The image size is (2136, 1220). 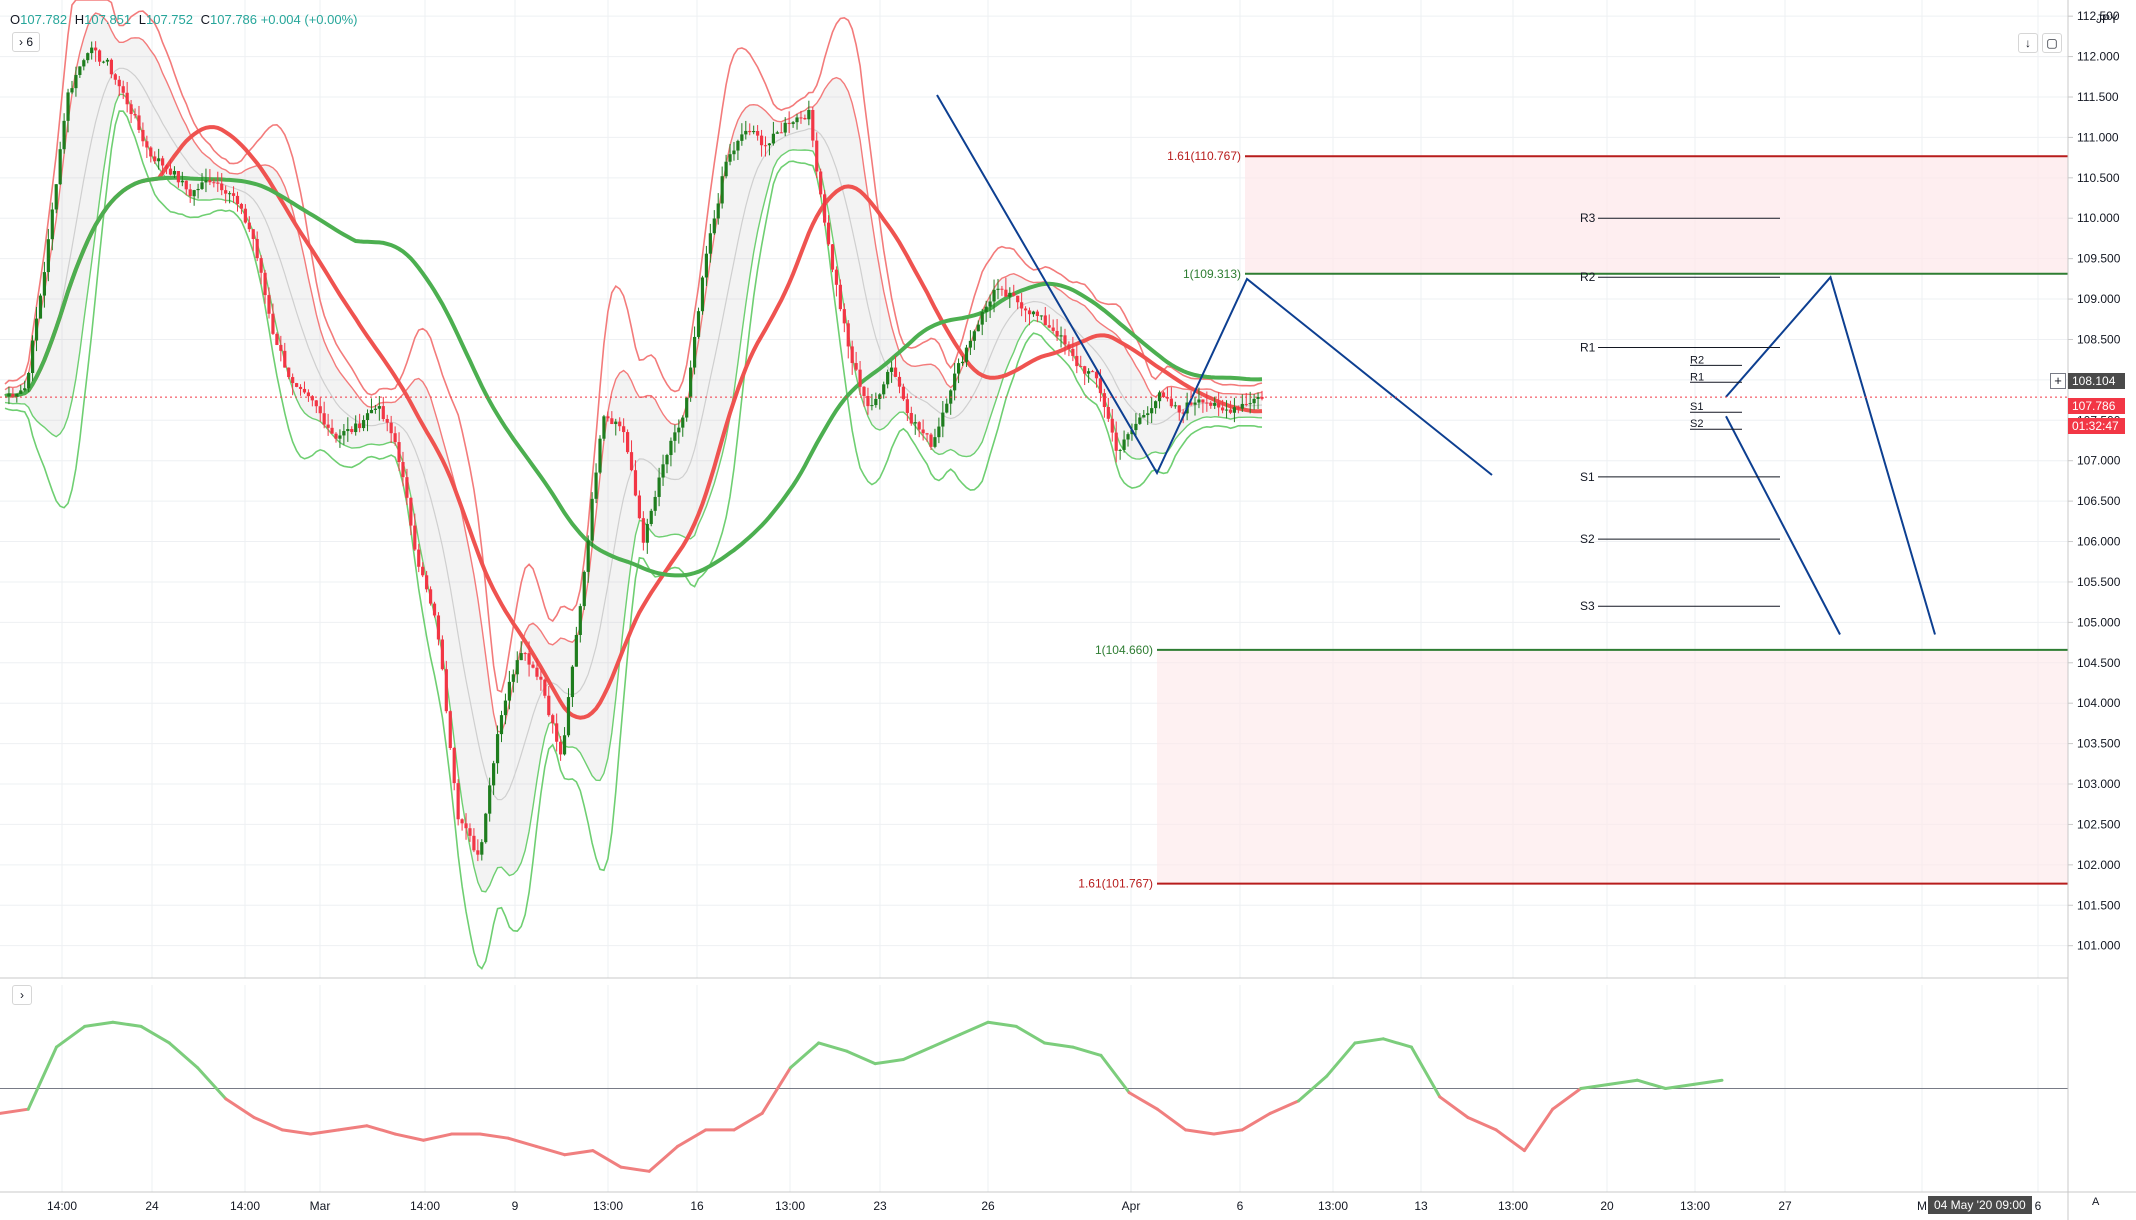 I want to click on price-tick-label: 112.000, so click(x=2098, y=57).